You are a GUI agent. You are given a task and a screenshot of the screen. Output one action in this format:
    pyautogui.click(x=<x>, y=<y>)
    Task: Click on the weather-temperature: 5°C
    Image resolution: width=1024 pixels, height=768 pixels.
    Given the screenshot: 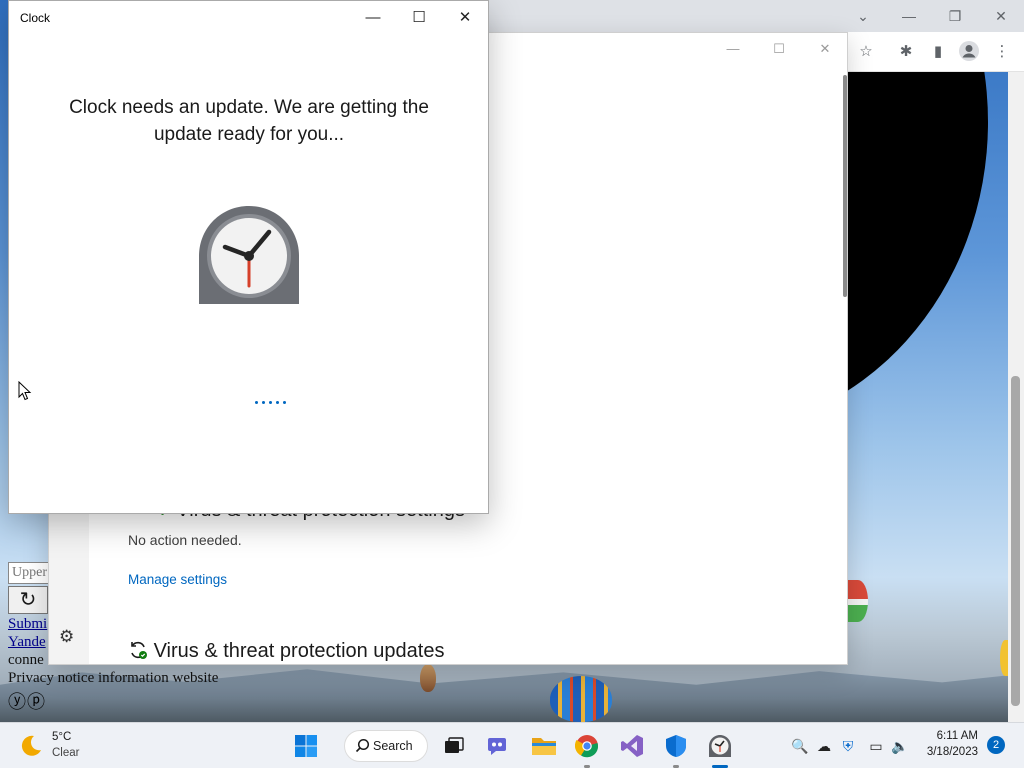 What is the action you would take?
    pyautogui.click(x=61, y=737)
    